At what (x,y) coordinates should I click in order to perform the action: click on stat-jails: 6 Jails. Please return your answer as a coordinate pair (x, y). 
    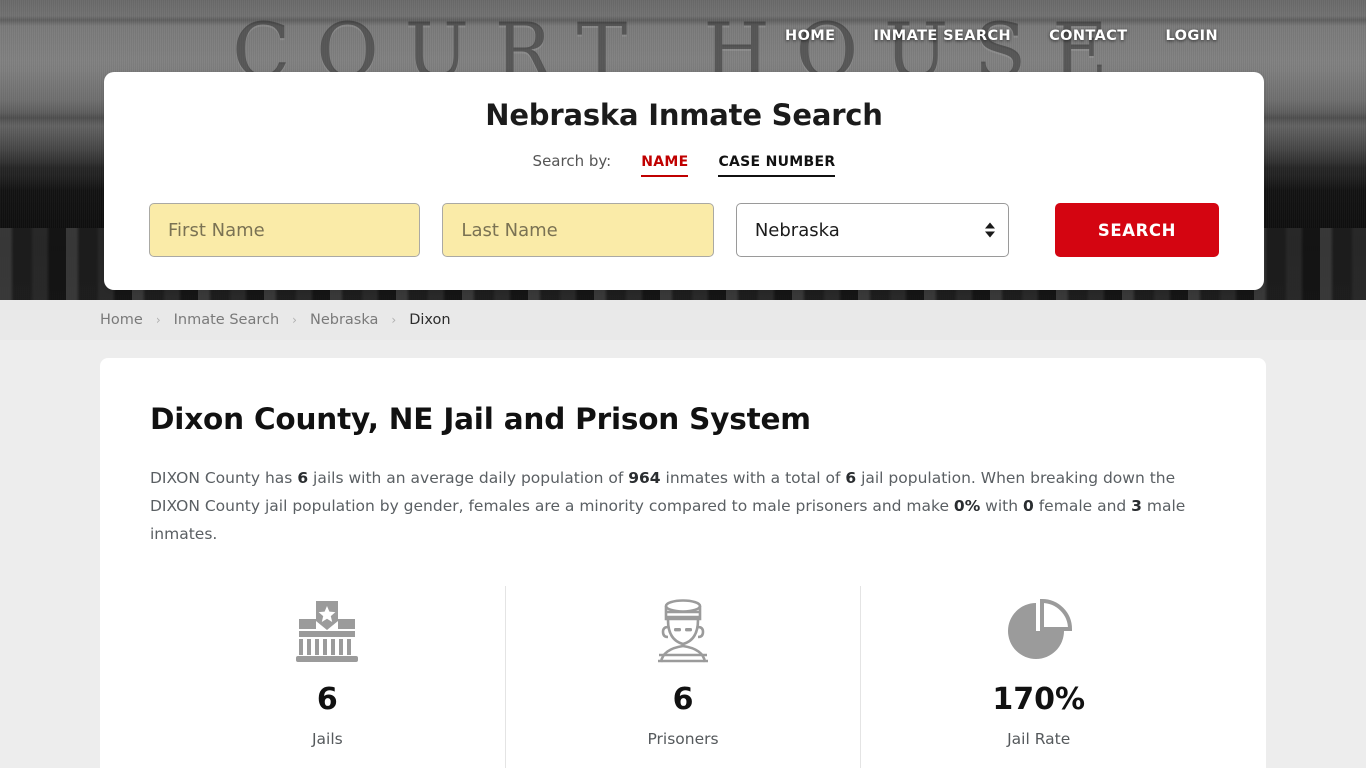
    Looking at the image, I should click on (327, 677).